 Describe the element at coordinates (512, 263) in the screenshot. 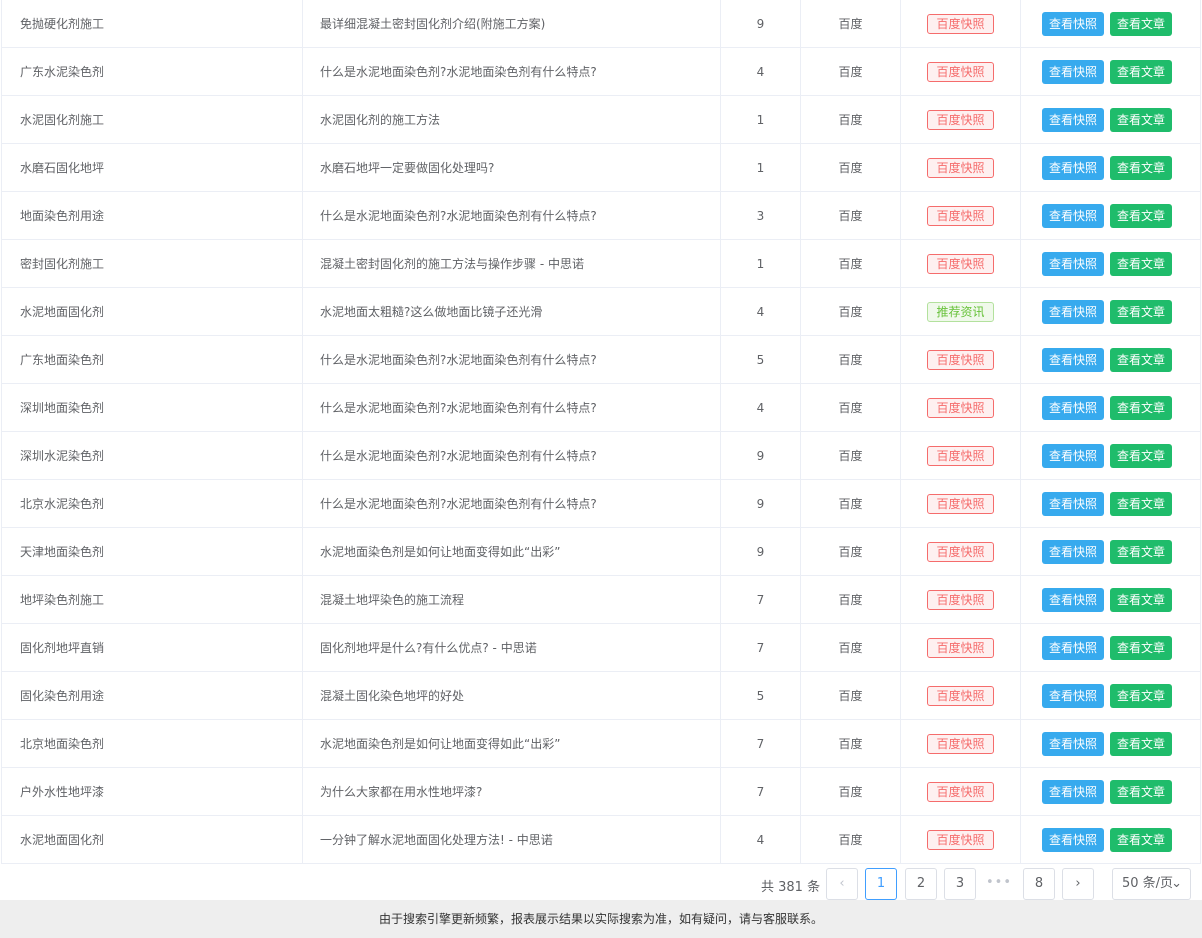

I see `title-cell: 混凝土密封固化剂的施工方法与操作步骤 - 中思诺` at that location.